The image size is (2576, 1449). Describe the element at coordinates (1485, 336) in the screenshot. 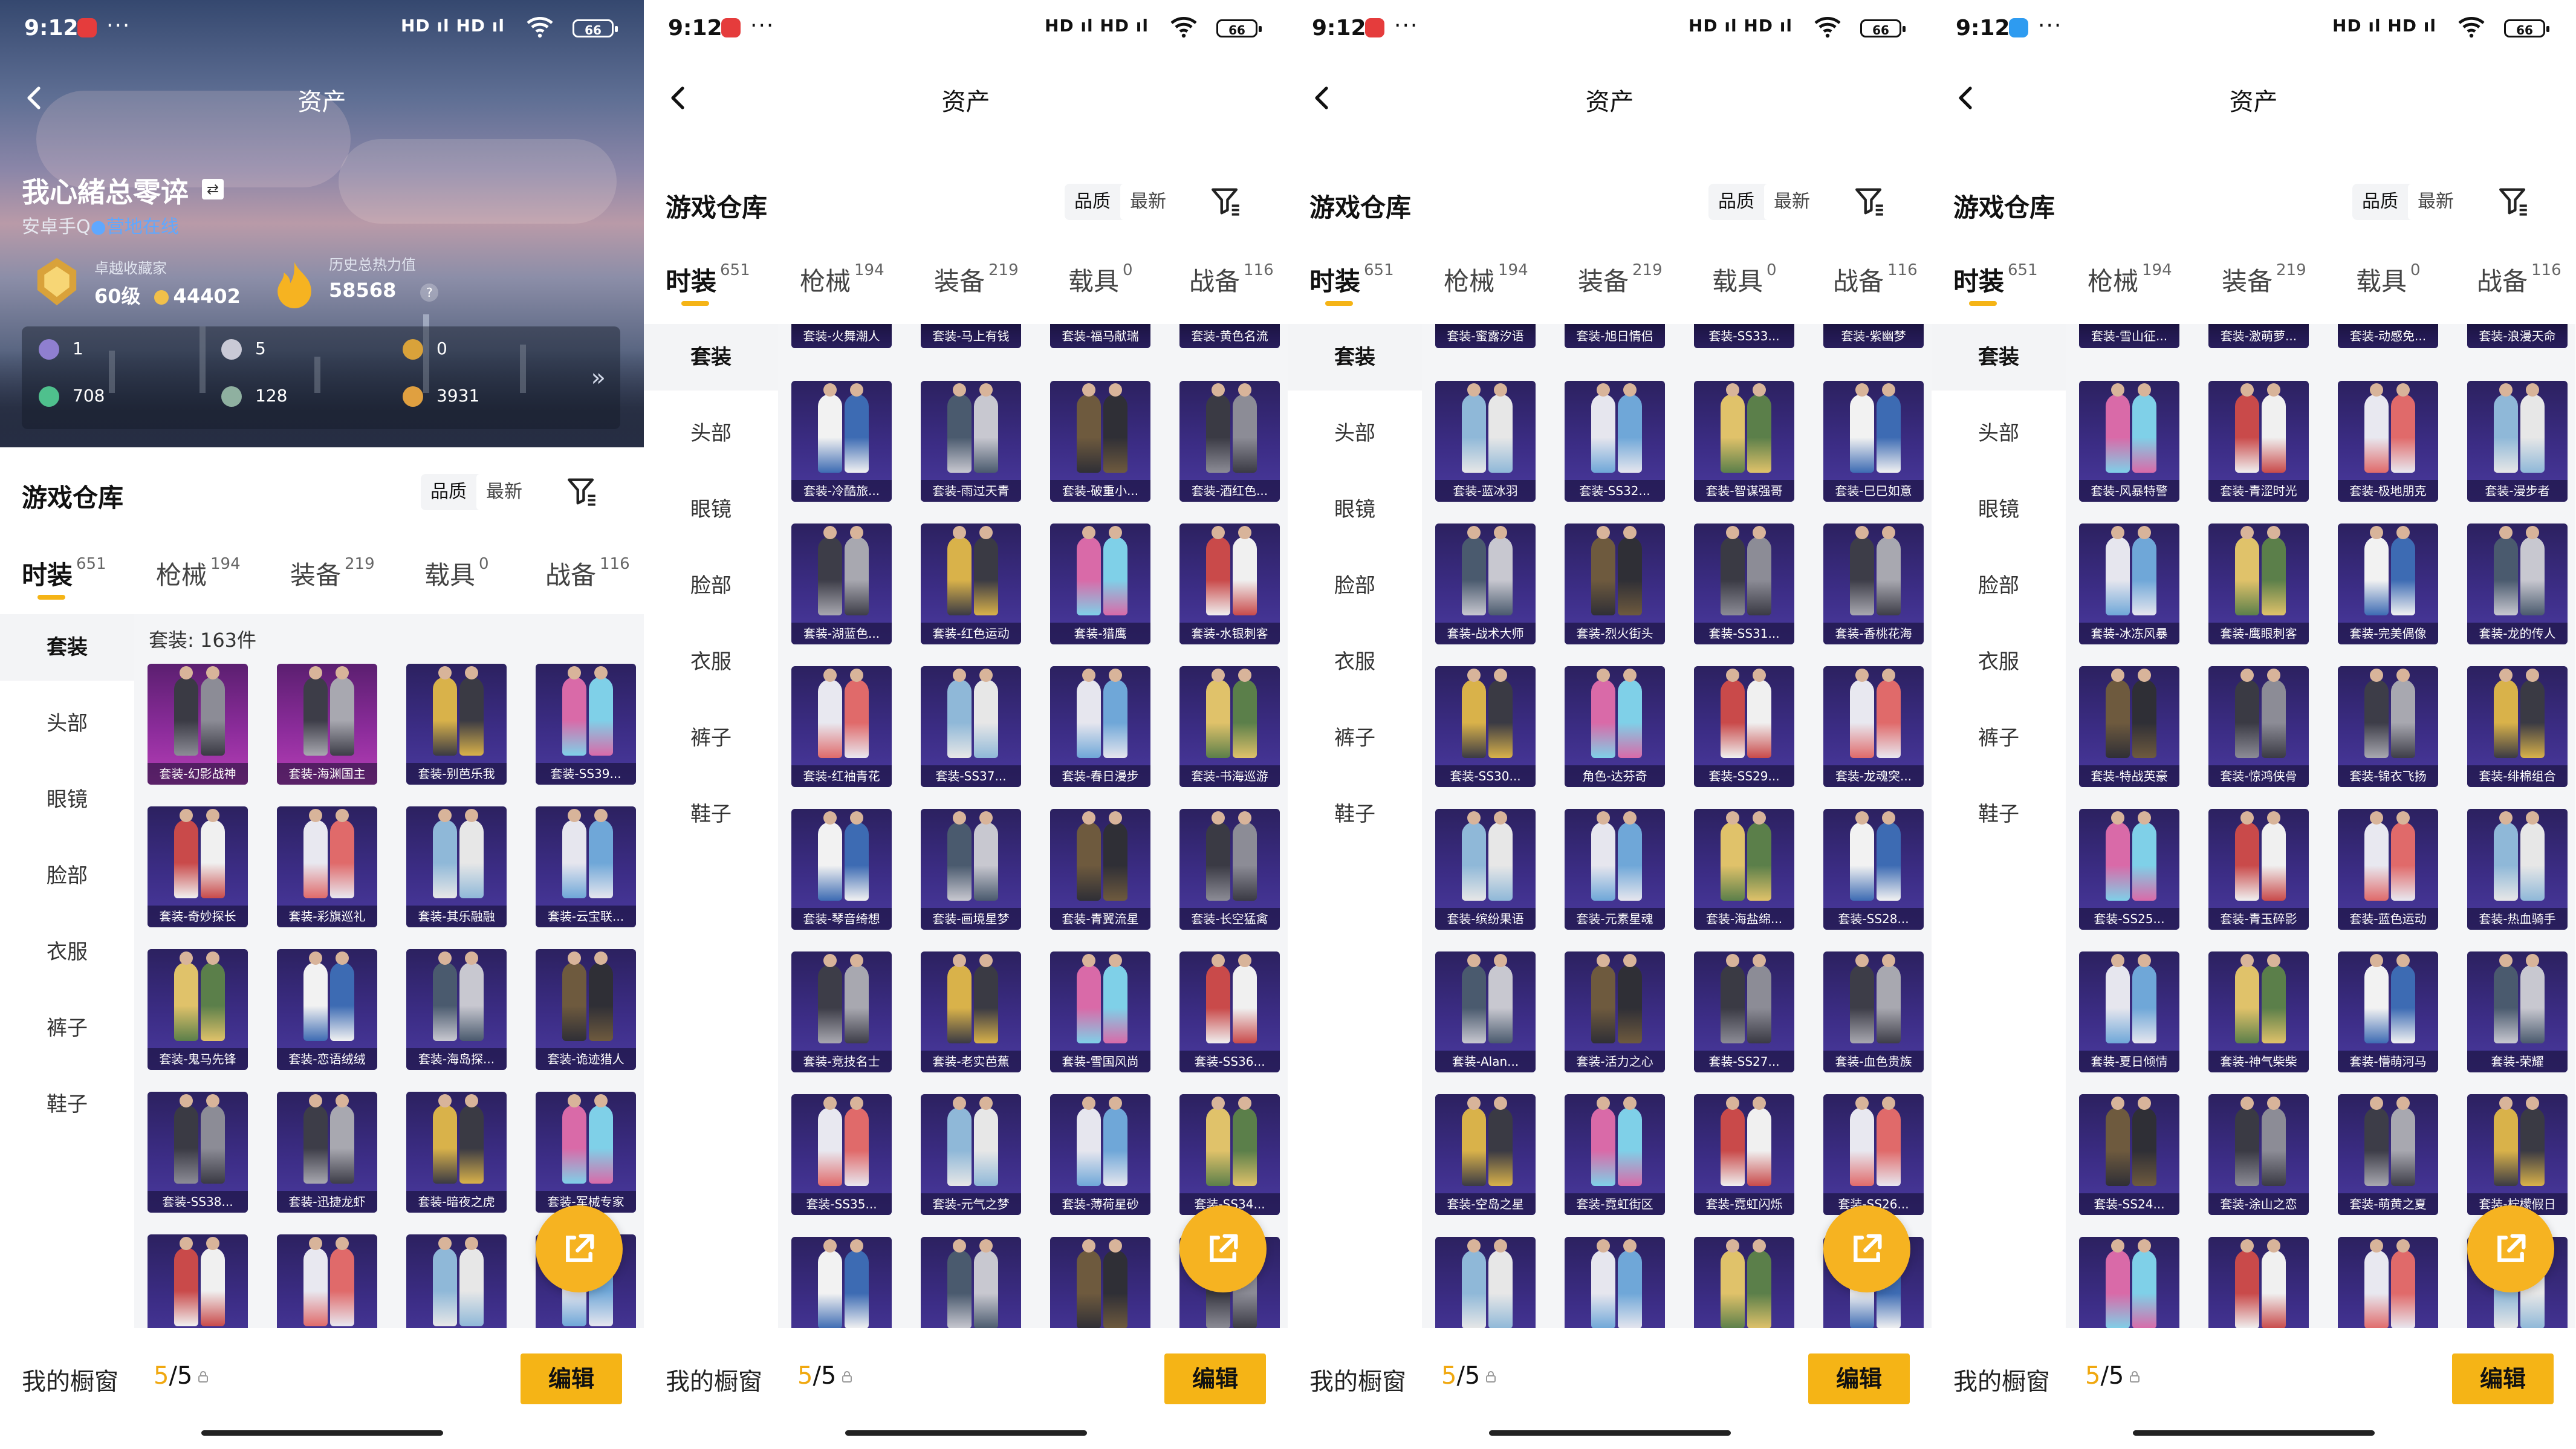

I see `item-card: 套装-蜜露汐语` at that location.